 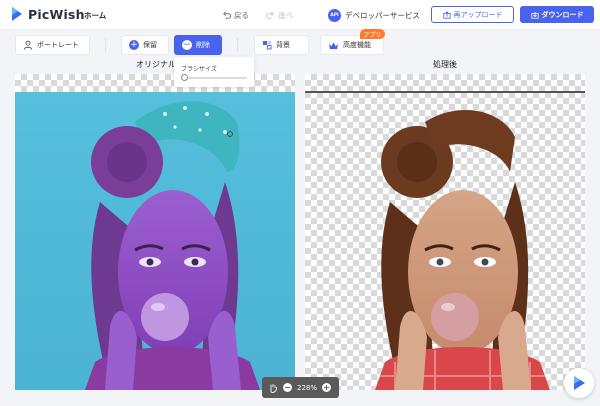 I want to click on redo-button: 進べ, so click(x=279, y=15).